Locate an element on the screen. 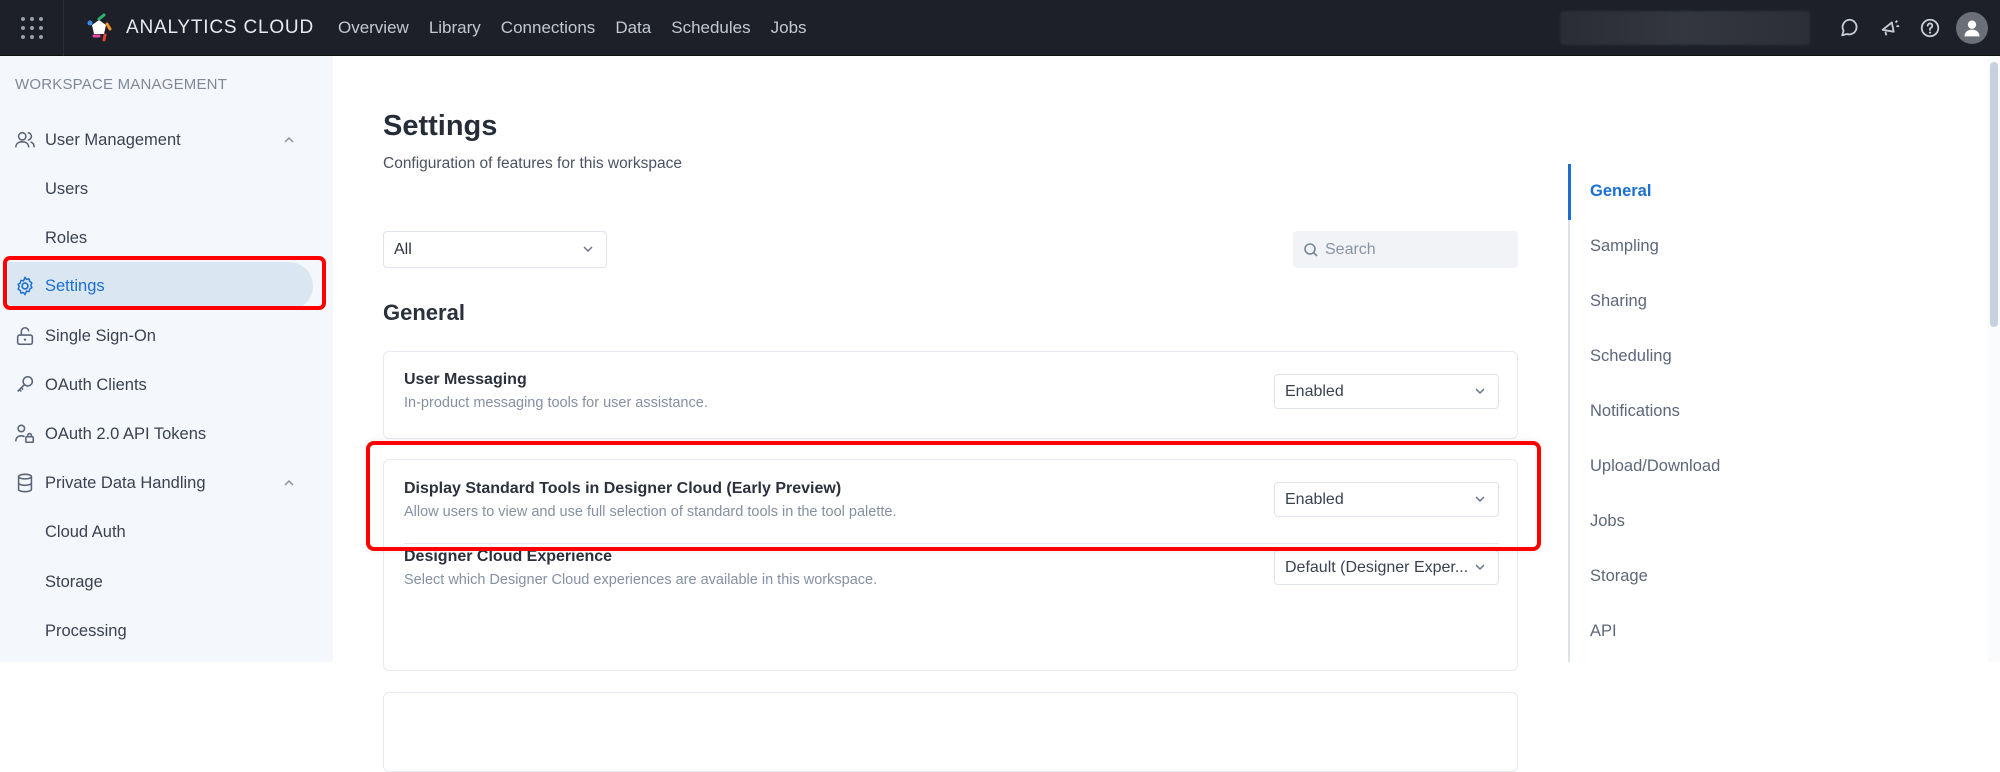 The image size is (2000, 772). search-icon is located at coordinates (1311, 249).